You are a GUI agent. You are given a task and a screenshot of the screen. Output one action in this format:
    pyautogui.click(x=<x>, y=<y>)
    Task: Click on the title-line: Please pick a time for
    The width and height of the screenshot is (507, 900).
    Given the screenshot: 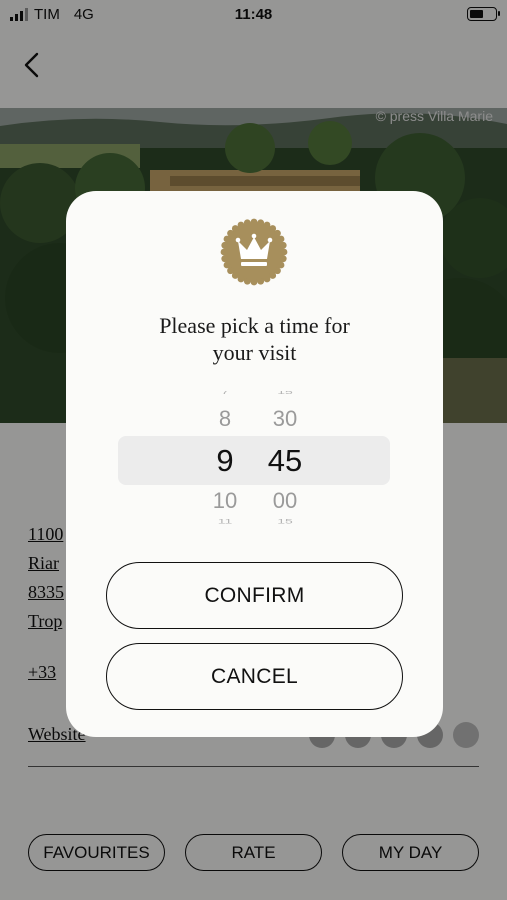 What is the action you would take?
    pyautogui.click(x=254, y=325)
    